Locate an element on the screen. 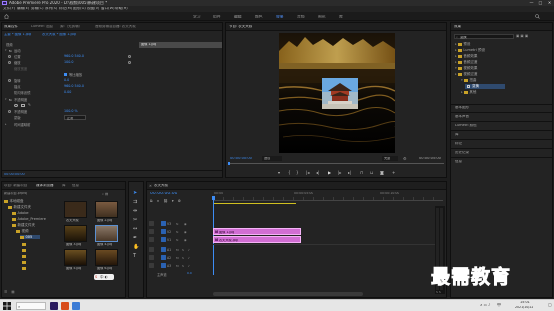 The image size is (554, 311). section-motion: ▾ fx 运动 is located at coordinates (69, 50).